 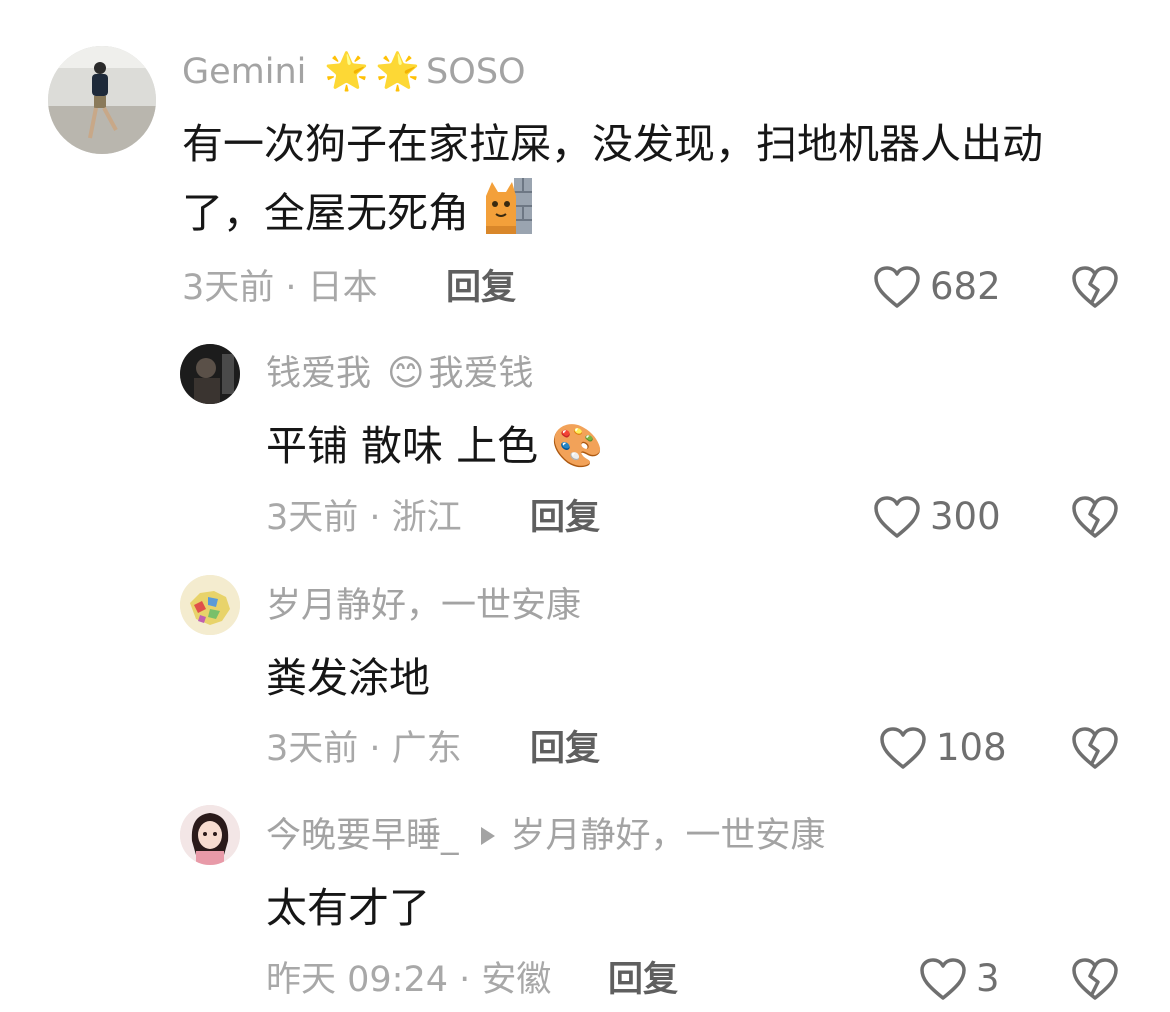 I want to click on author-name: 钱爱我, so click(x=319, y=374).